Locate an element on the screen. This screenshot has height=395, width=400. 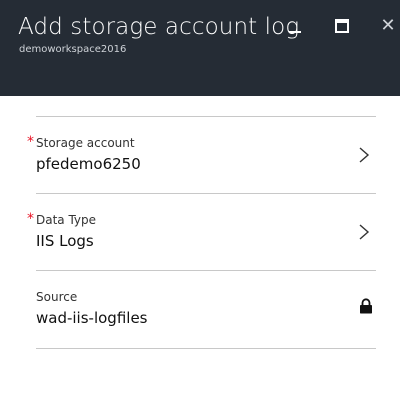
maximize-button is located at coordinates (342, 26).